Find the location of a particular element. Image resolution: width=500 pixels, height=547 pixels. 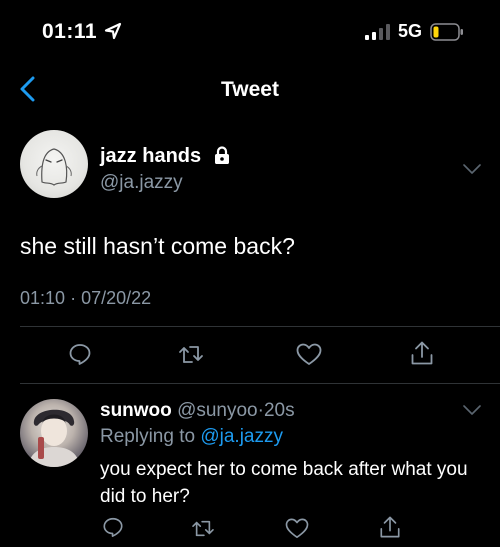

tweet-text: she still hasn’t come back? is located at coordinates (157, 246).